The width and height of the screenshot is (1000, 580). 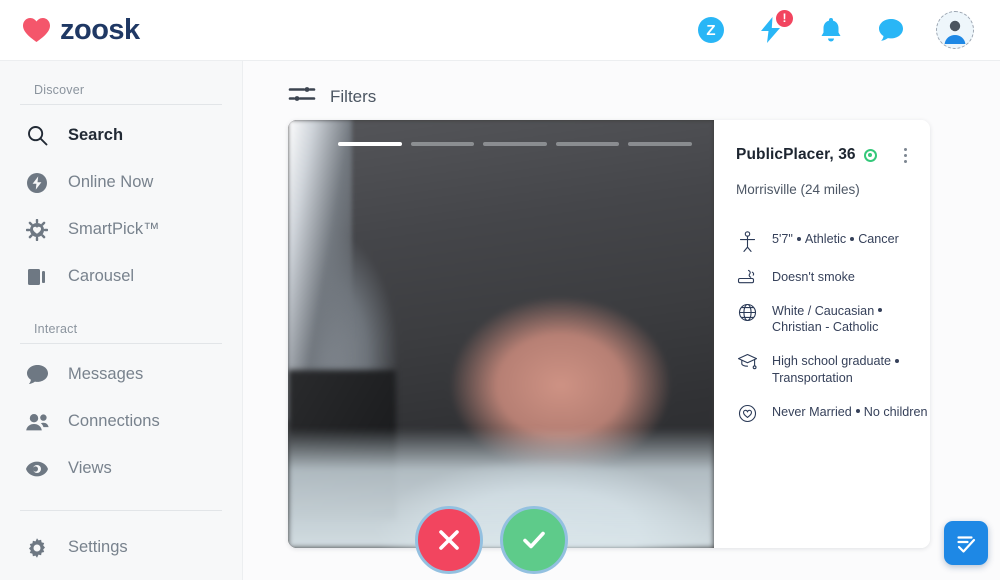 I want to click on profile-menu-button, so click(x=905, y=155).